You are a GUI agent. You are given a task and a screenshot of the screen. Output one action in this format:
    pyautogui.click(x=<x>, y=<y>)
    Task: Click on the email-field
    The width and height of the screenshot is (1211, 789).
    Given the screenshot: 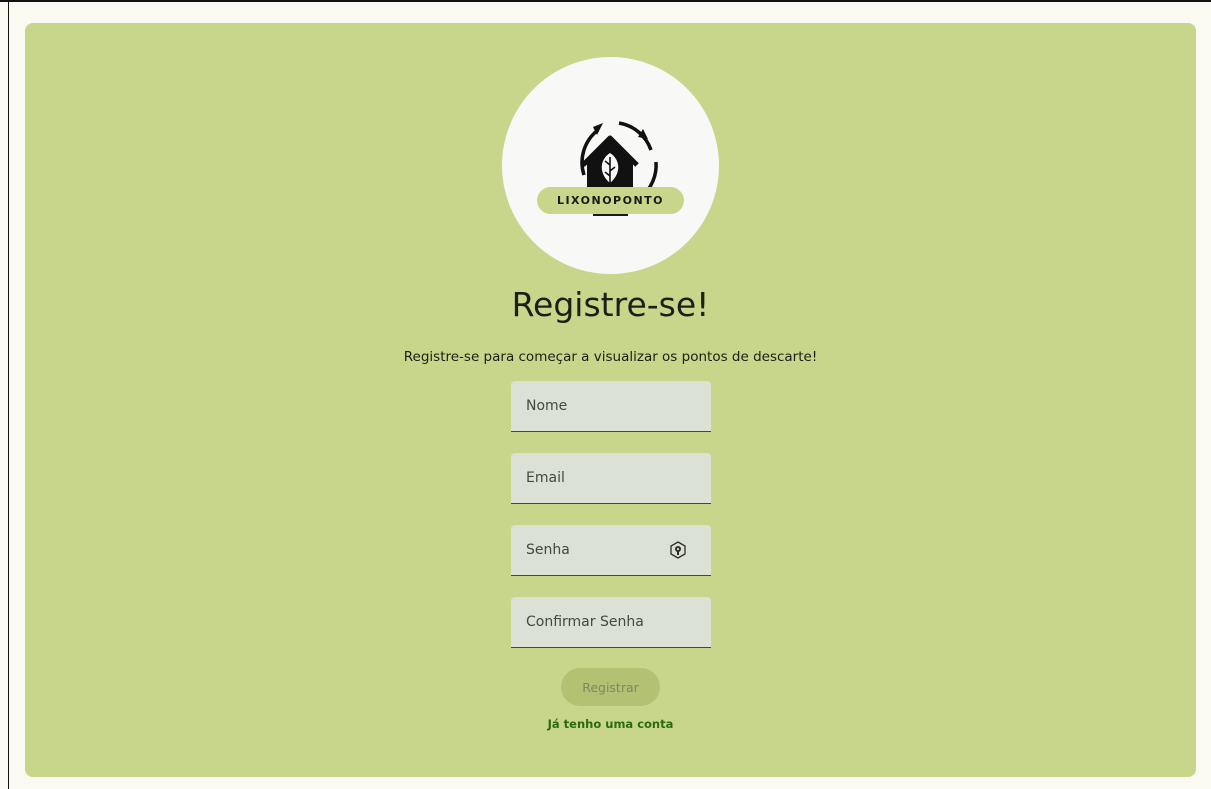 What is the action you would take?
    pyautogui.click(x=611, y=478)
    